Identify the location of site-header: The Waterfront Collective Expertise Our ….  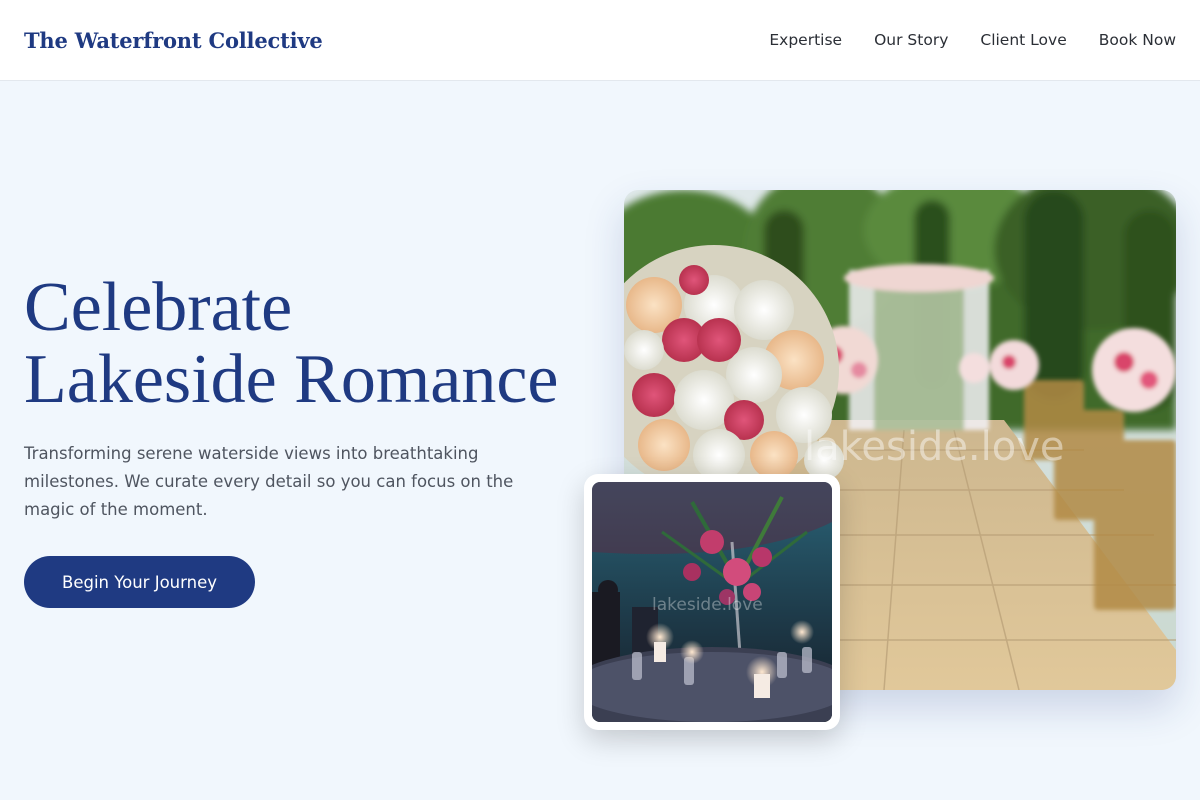
(600, 40).